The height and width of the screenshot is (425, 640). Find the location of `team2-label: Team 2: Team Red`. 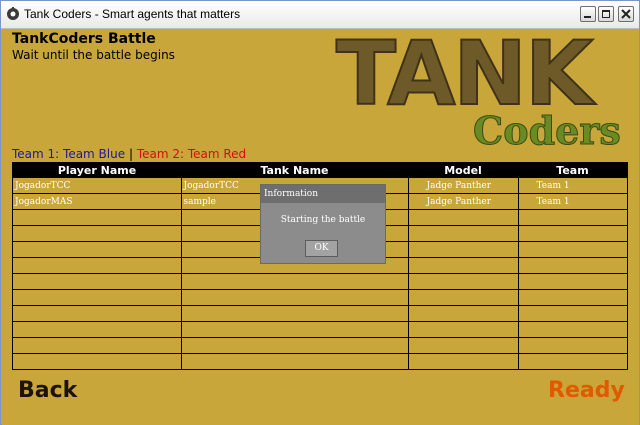

team2-label: Team 2: Team Red is located at coordinates (191, 154).